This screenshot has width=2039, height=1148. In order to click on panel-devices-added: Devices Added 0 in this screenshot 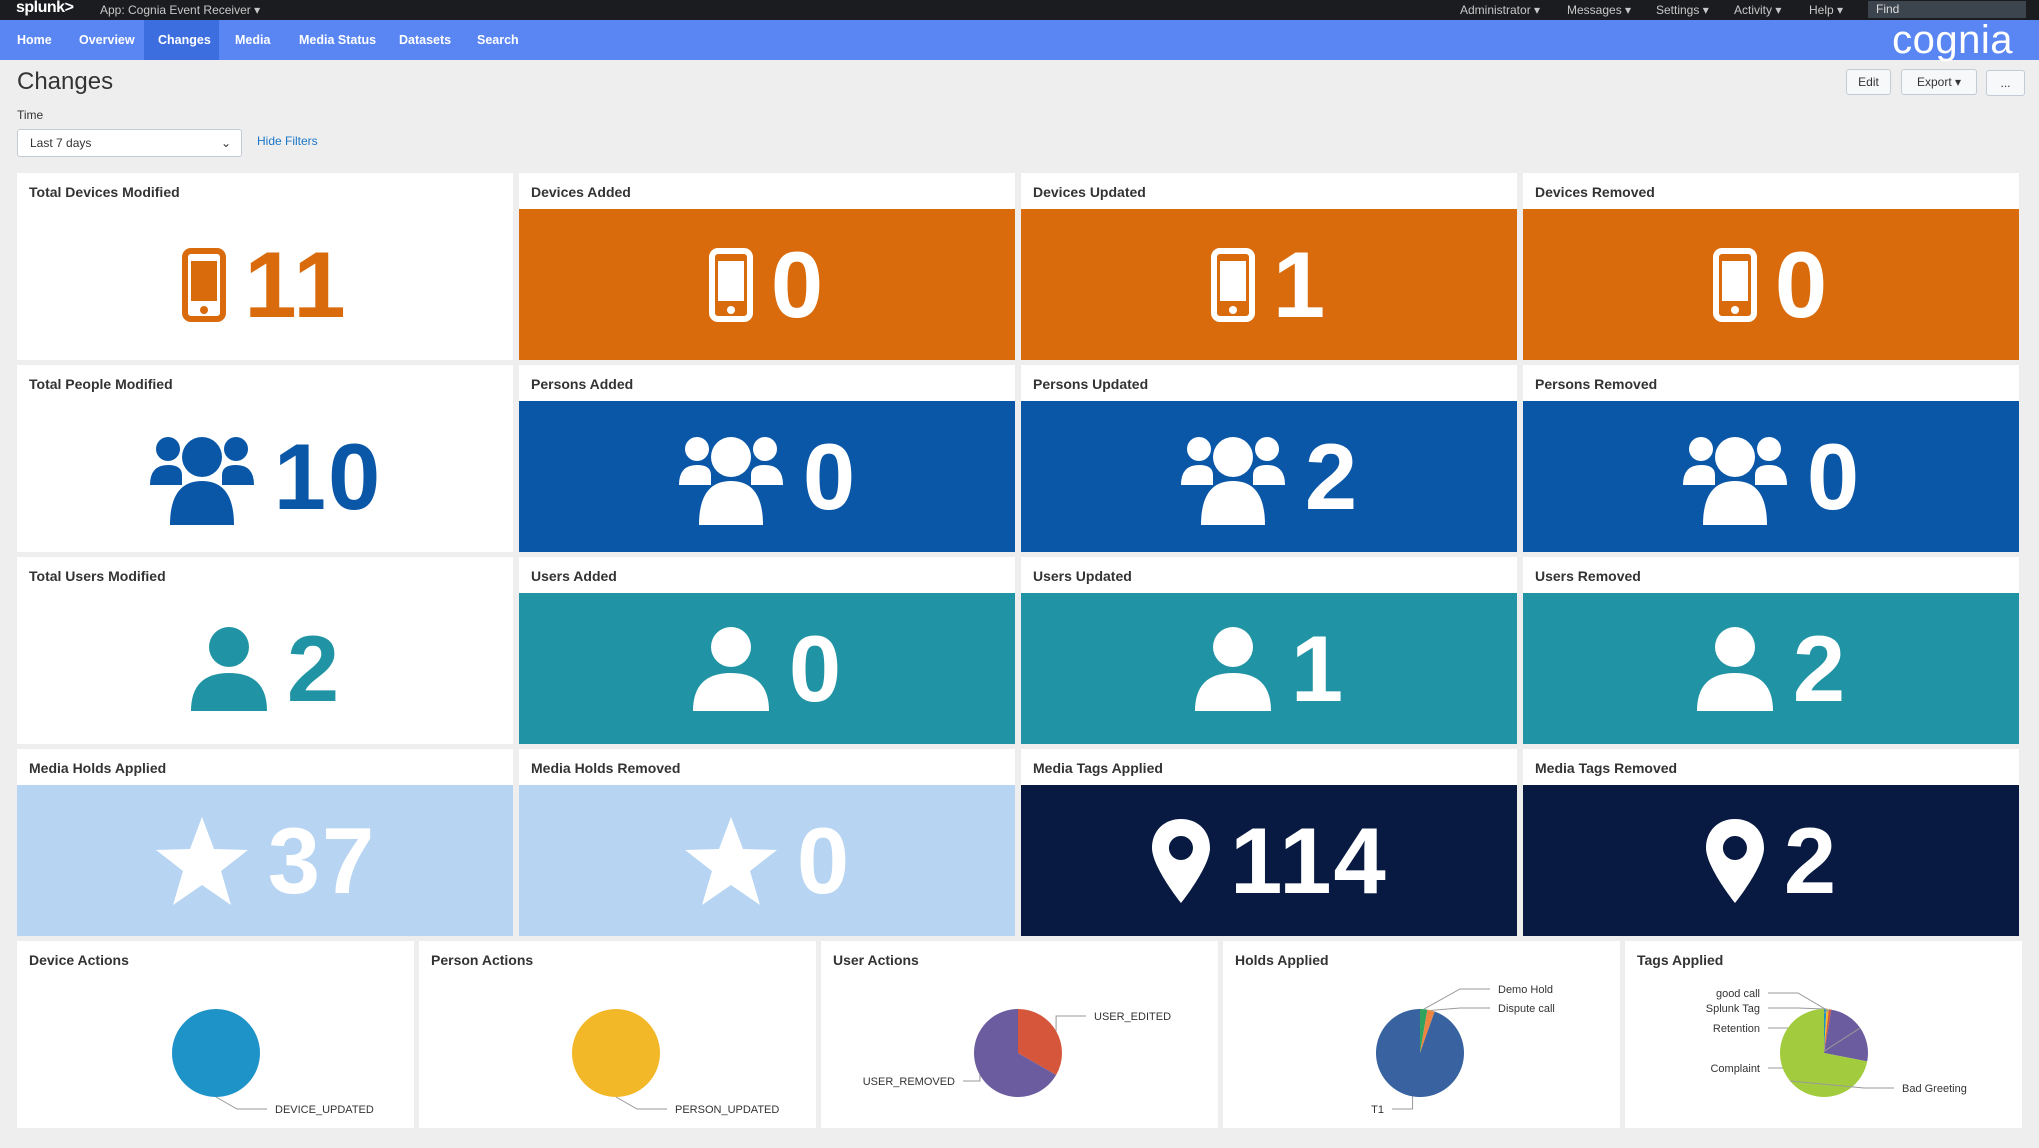, I will do `click(767, 266)`.